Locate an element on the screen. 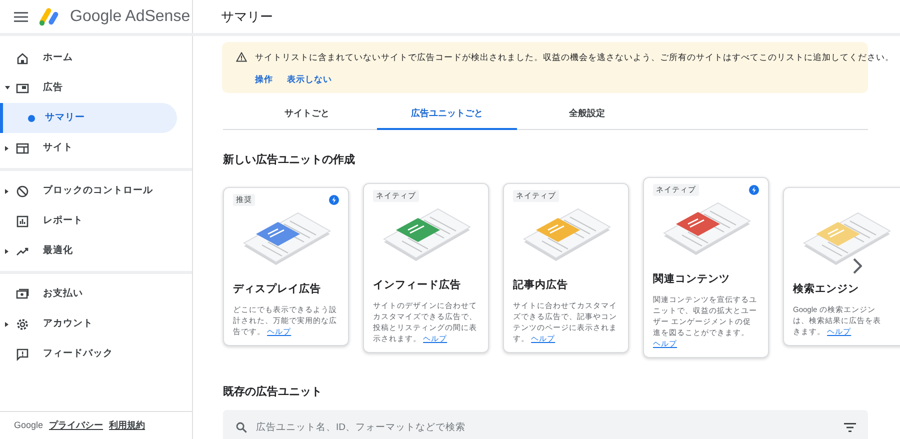 The image size is (900, 439). sidebar-item: ホーム is located at coordinates (88, 58).